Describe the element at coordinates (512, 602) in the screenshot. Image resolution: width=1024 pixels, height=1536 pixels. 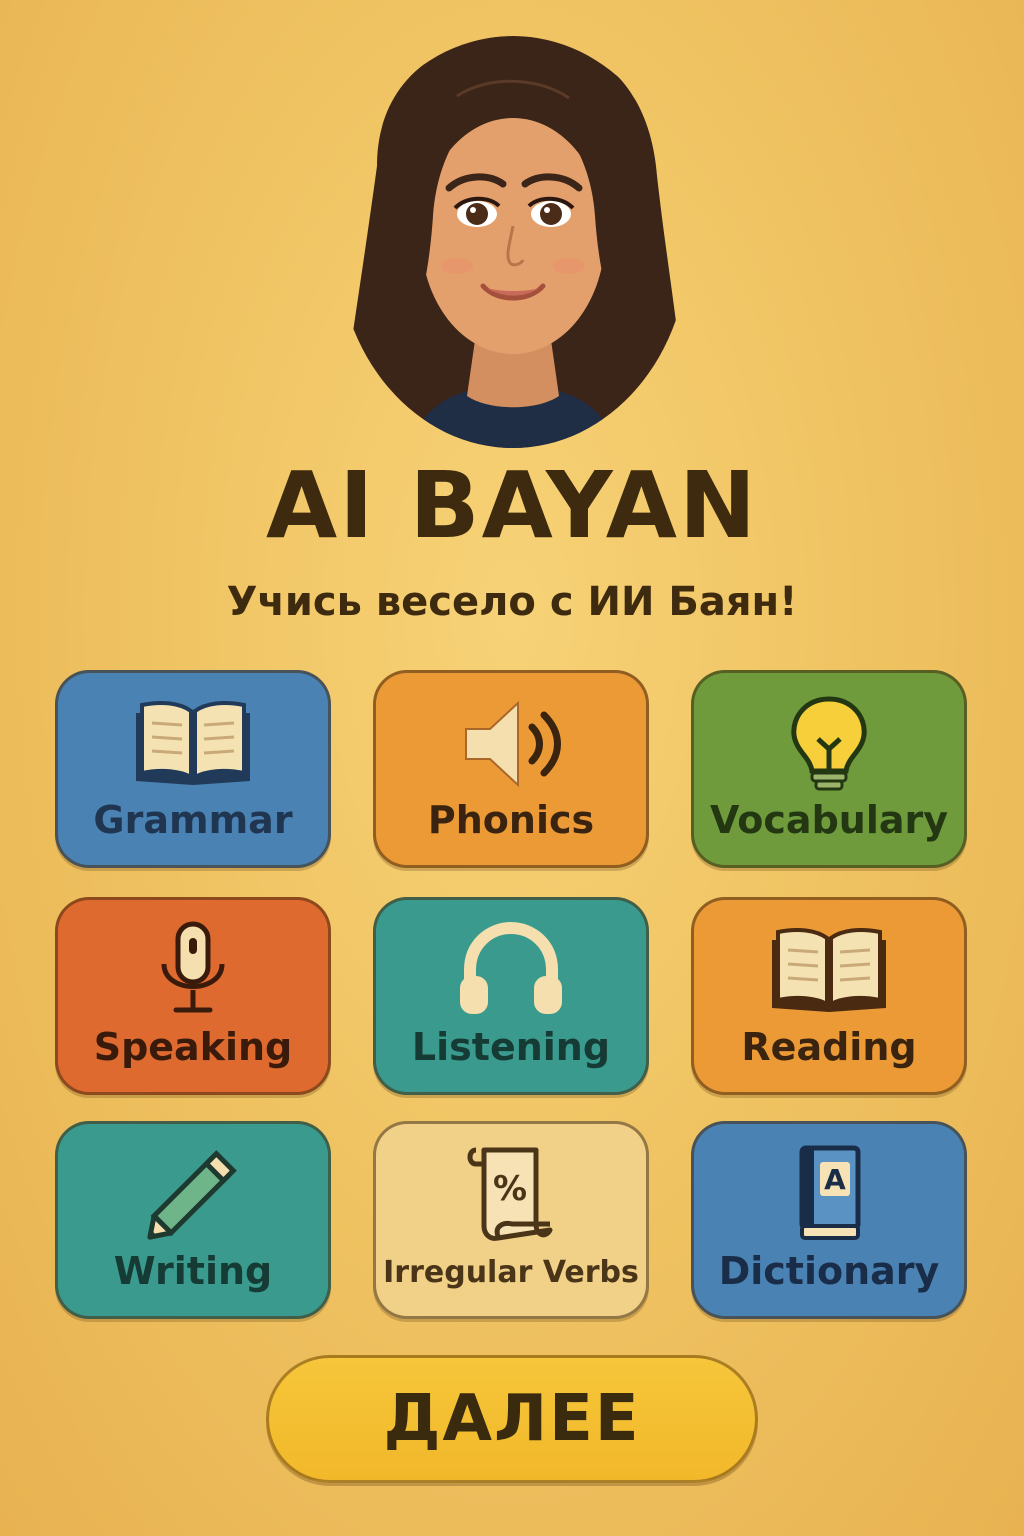
I see `app-subtitle: Учись весело с ИИ Баян!` at that location.